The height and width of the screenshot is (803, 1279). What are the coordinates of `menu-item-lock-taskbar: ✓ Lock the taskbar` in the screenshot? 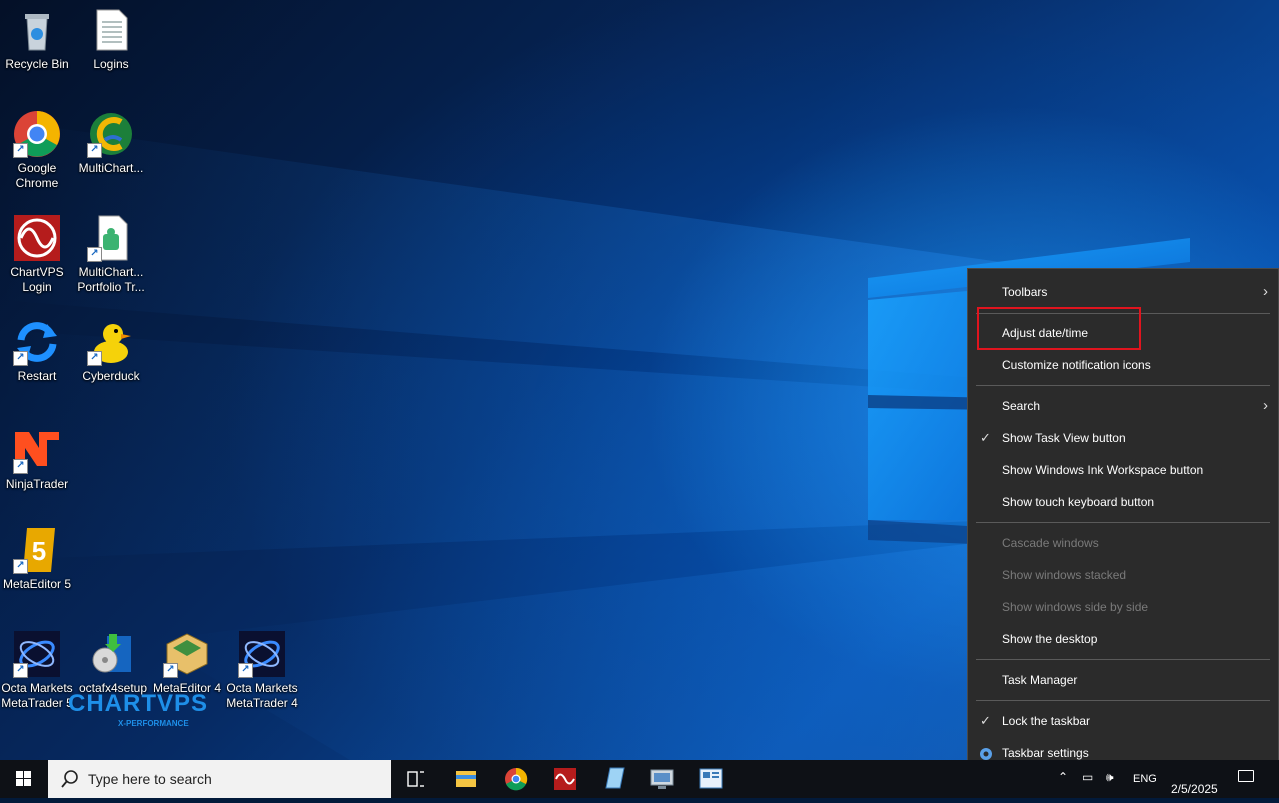 It's located at (1123, 721).